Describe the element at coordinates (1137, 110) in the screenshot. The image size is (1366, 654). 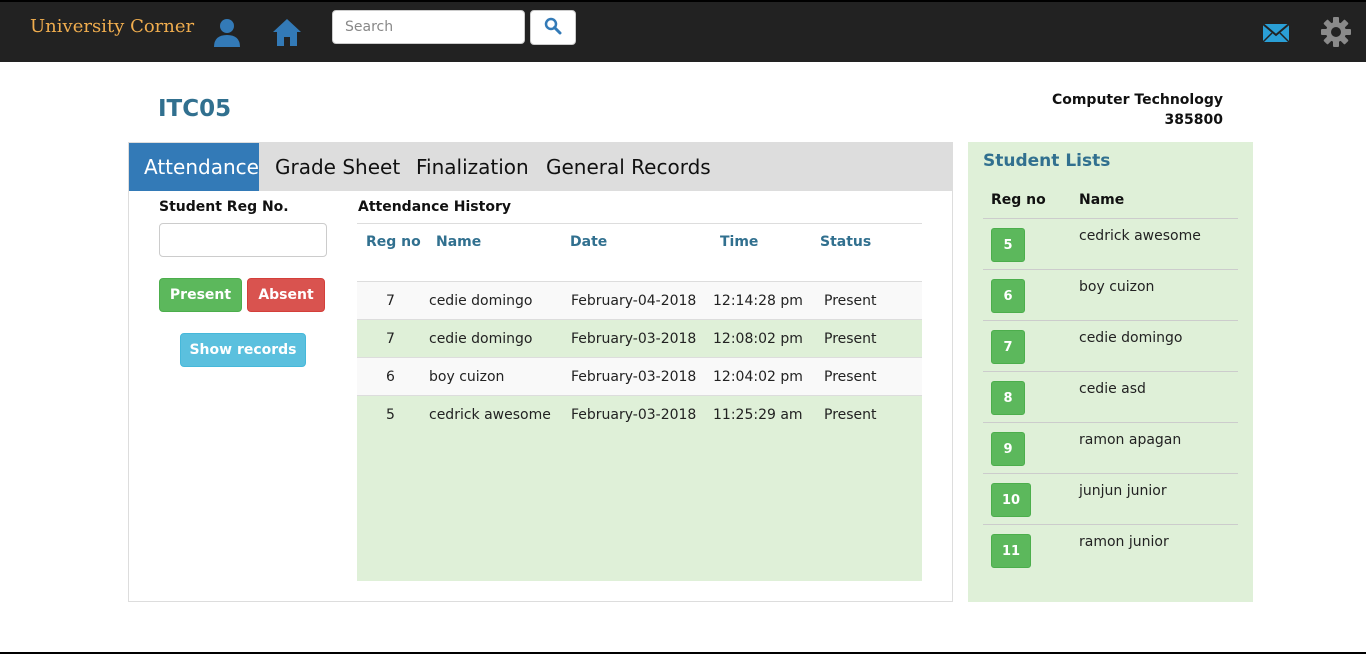
I see `department-info: Computer Technology 385800` at that location.